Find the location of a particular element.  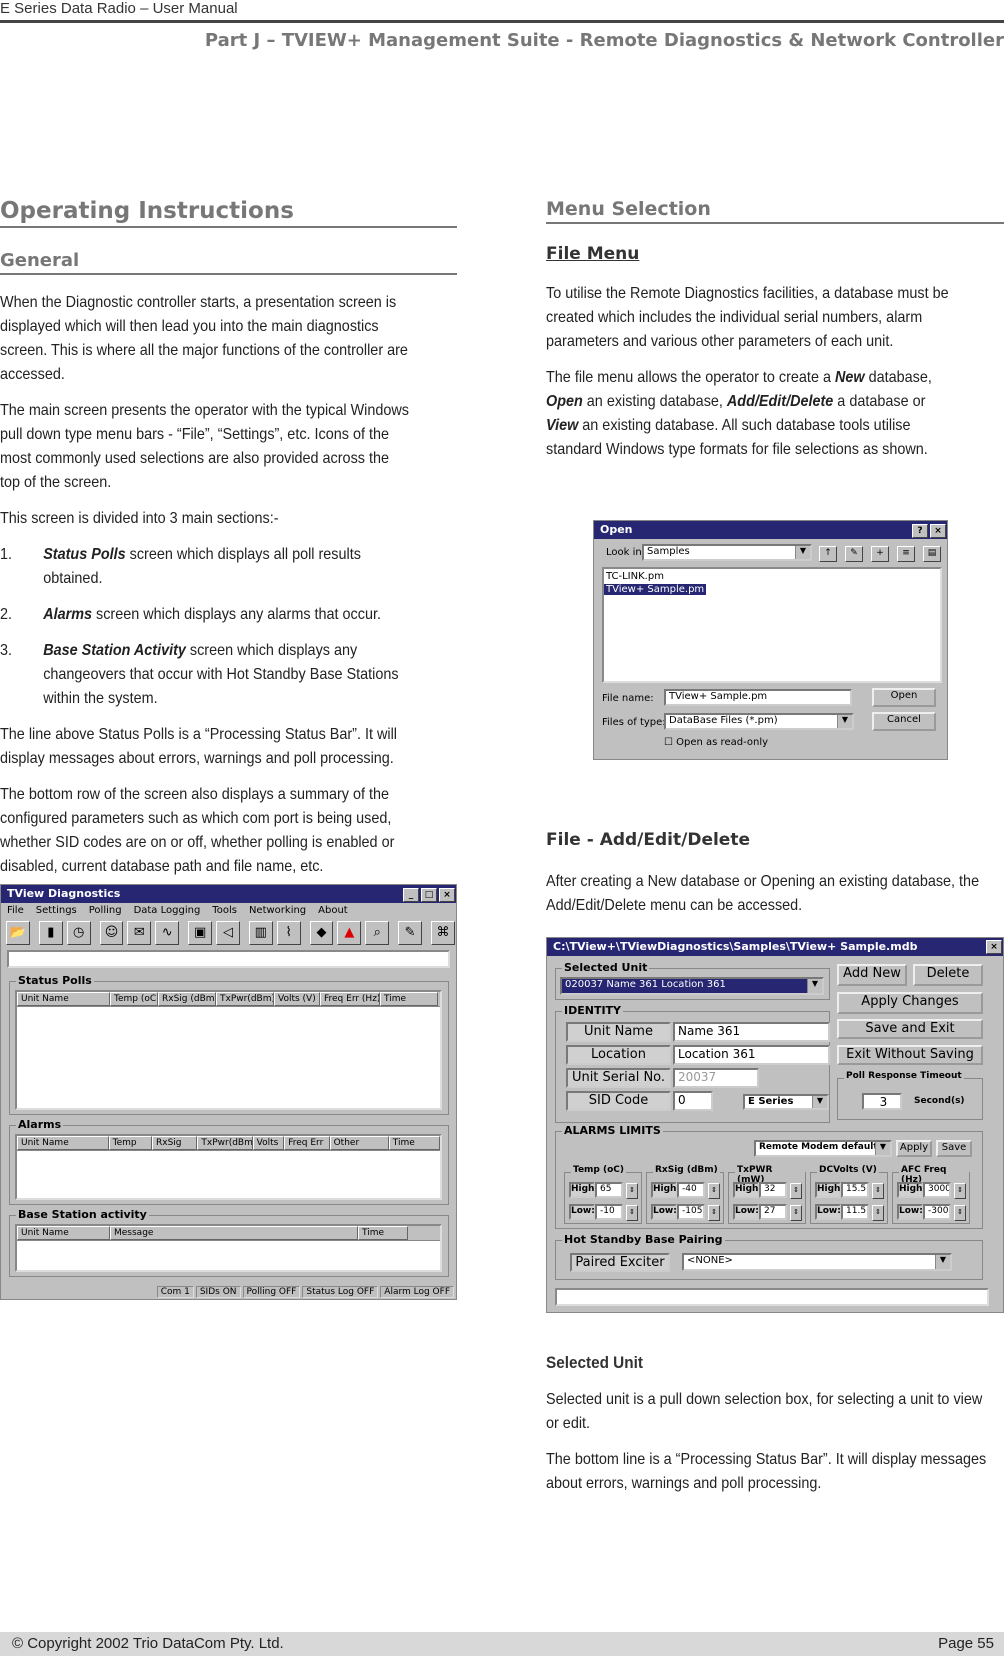

file-name-input: TView+ Sample.pm is located at coordinates (758, 697).